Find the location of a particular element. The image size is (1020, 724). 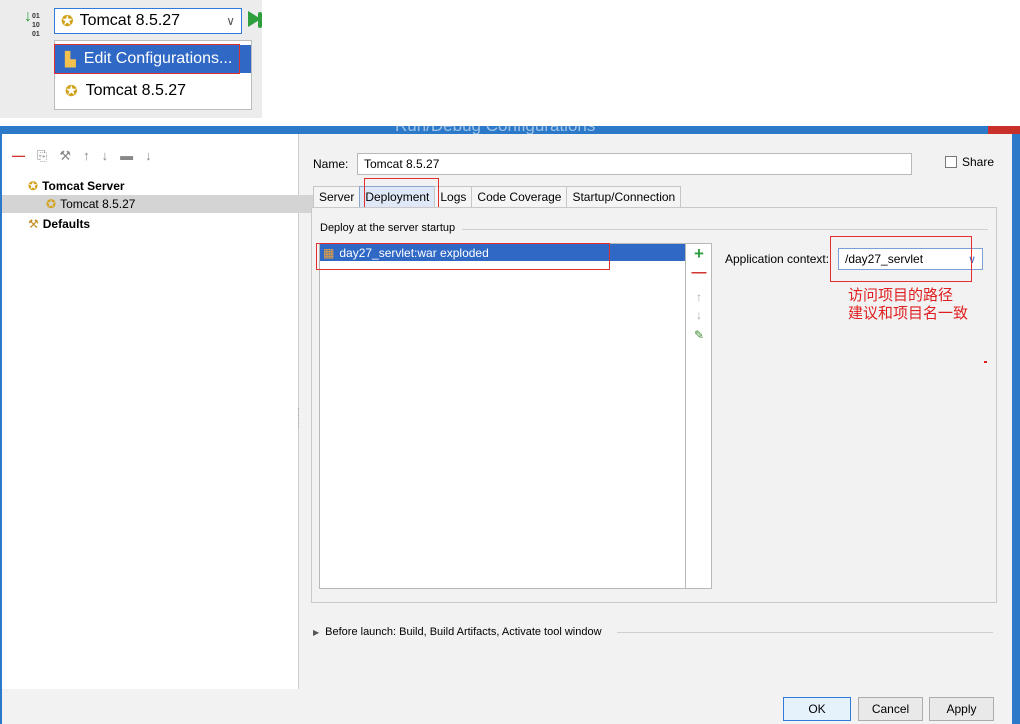

tree-item-tomcat-server: ✪ Tomcat Server is located at coordinates (163, 186).